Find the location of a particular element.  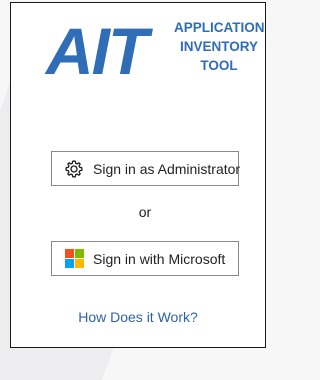

or-separator: or is located at coordinates (145, 212).